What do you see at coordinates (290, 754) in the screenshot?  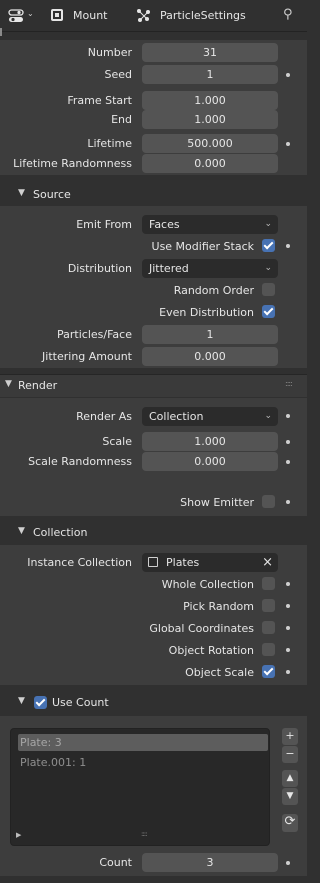 I see `remove-item-button: −` at bounding box center [290, 754].